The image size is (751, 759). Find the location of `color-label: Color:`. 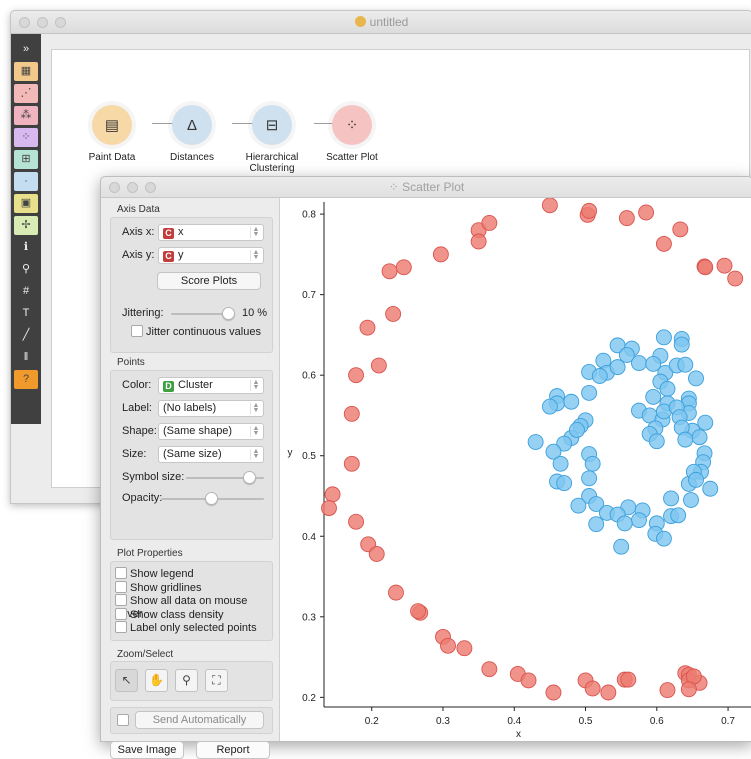

color-label: Color: is located at coordinates (137, 385).